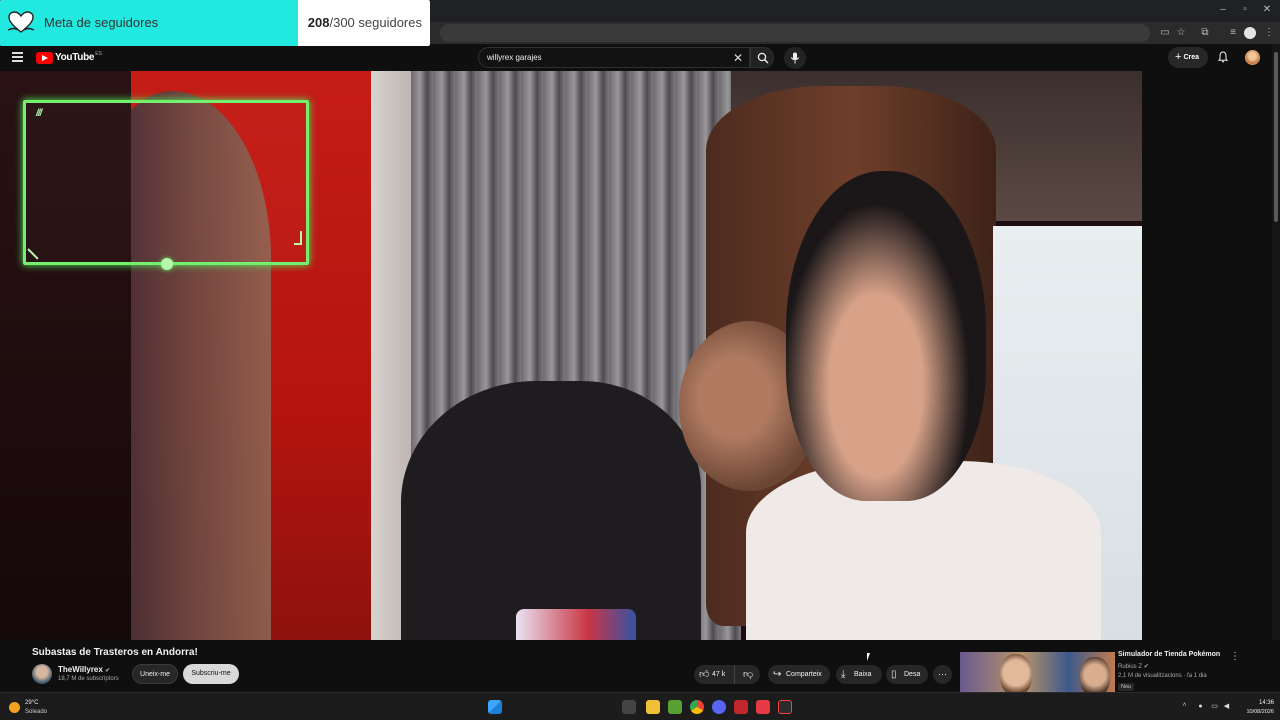  I want to click on cast-icon: ▭, so click(1165, 33).